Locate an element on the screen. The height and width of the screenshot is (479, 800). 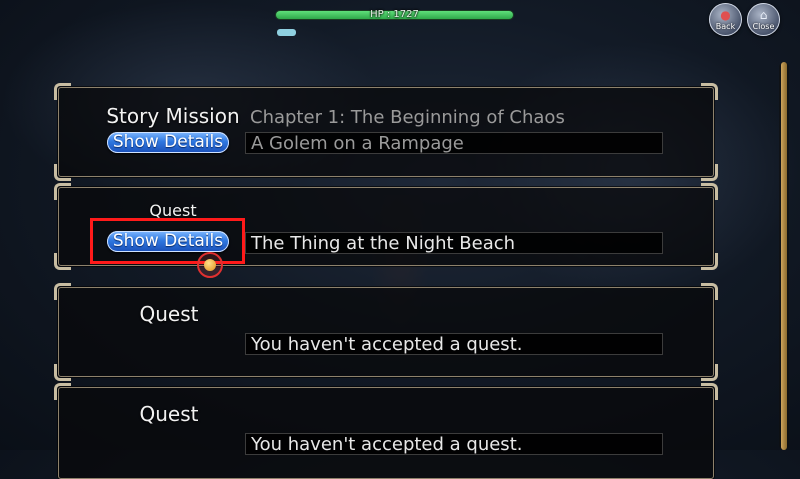
back-button: ● Back is located at coordinates (725, 19).